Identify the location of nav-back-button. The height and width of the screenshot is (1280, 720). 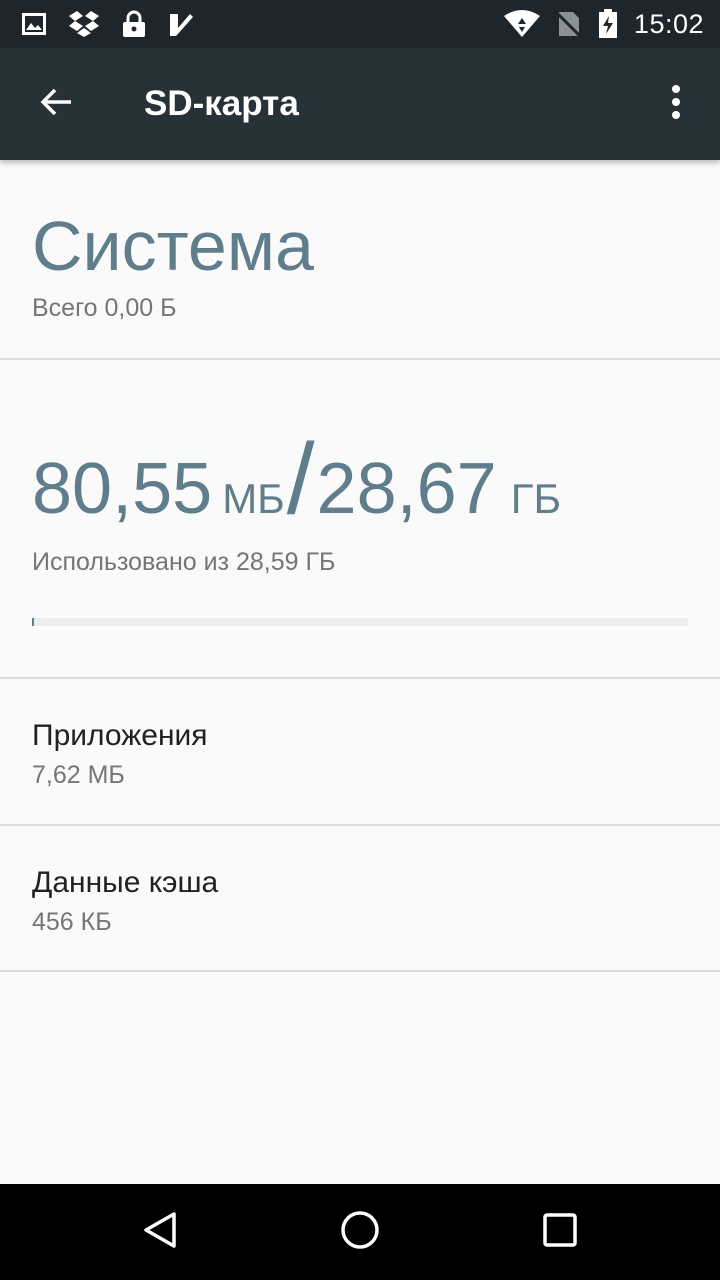
(160, 1232).